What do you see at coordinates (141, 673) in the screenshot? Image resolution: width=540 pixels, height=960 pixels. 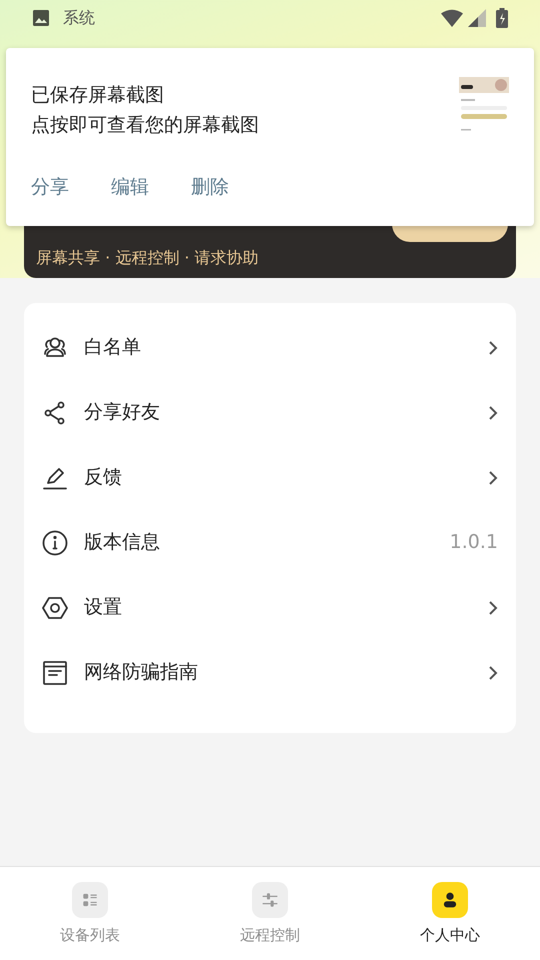 I see `menu-label: 网络防骗指南` at bounding box center [141, 673].